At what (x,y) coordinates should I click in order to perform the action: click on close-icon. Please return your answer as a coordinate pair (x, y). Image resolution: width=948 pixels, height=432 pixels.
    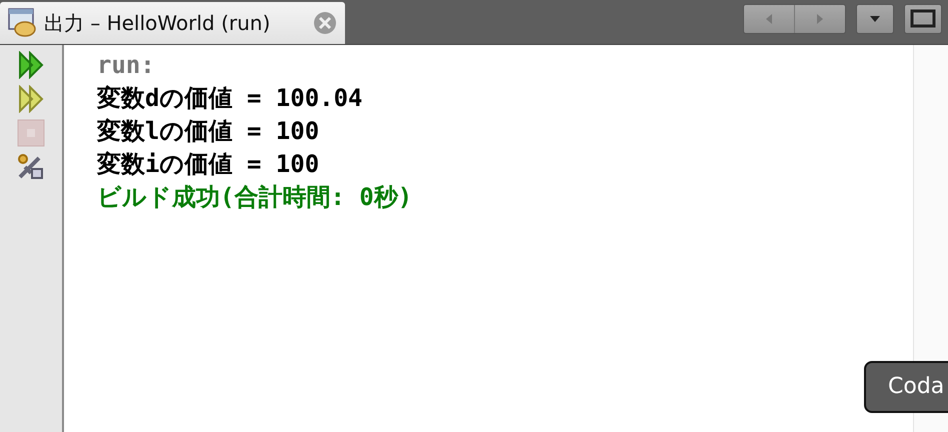
    Looking at the image, I should click on (325, 23).